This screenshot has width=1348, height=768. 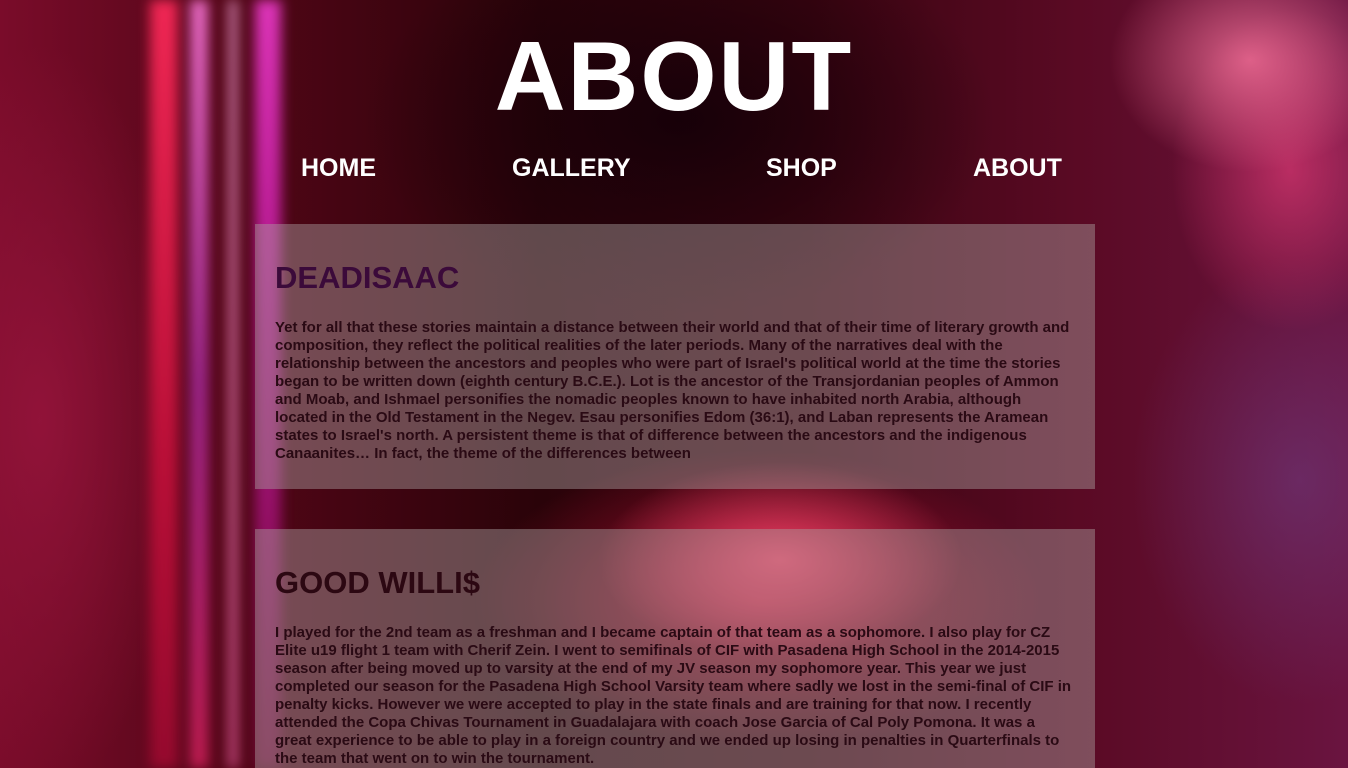 I want to click on nav-link-home: HOME, so click(x=338, y=168).